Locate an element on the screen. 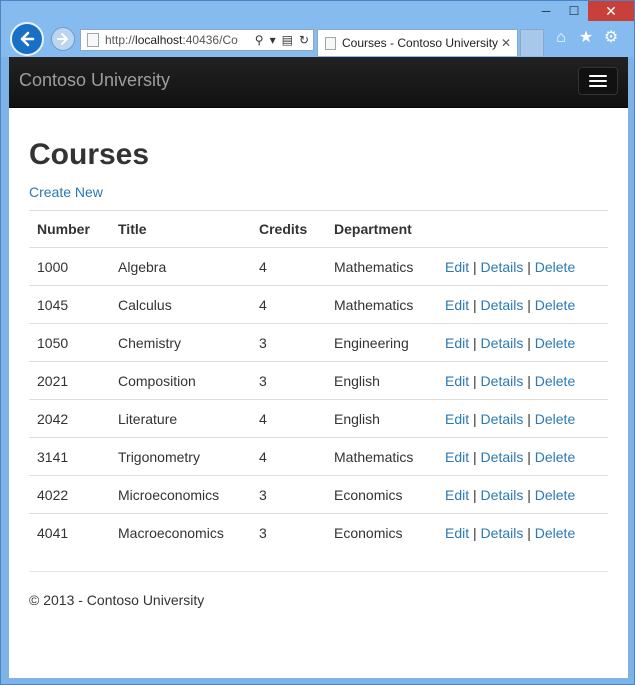  cell-number: 4022 is located at coordinates (69, 494).